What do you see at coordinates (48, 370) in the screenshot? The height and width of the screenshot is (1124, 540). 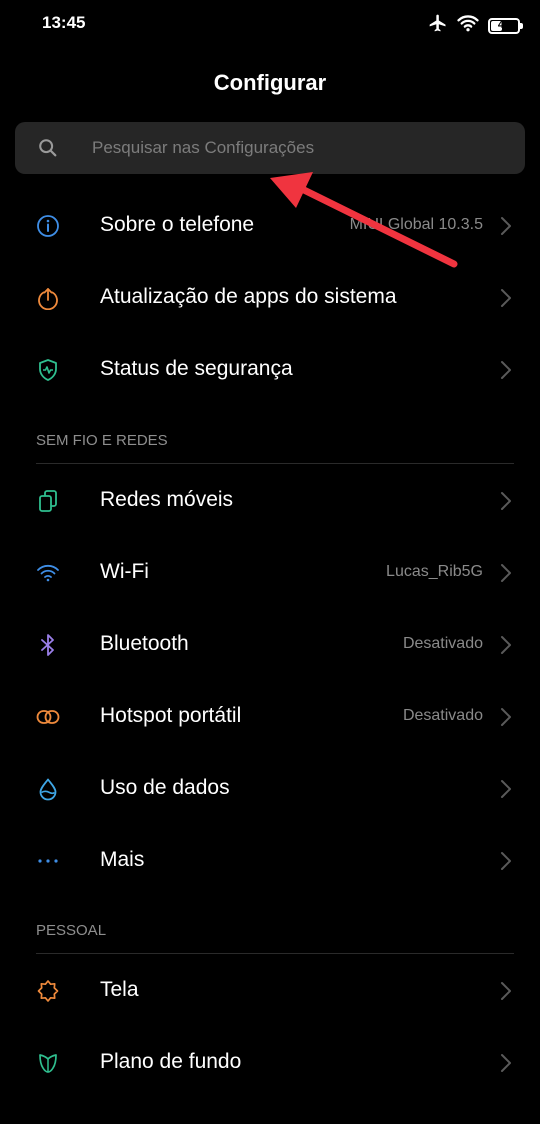 I see `shield-icon` at bounding box center [48, 370].